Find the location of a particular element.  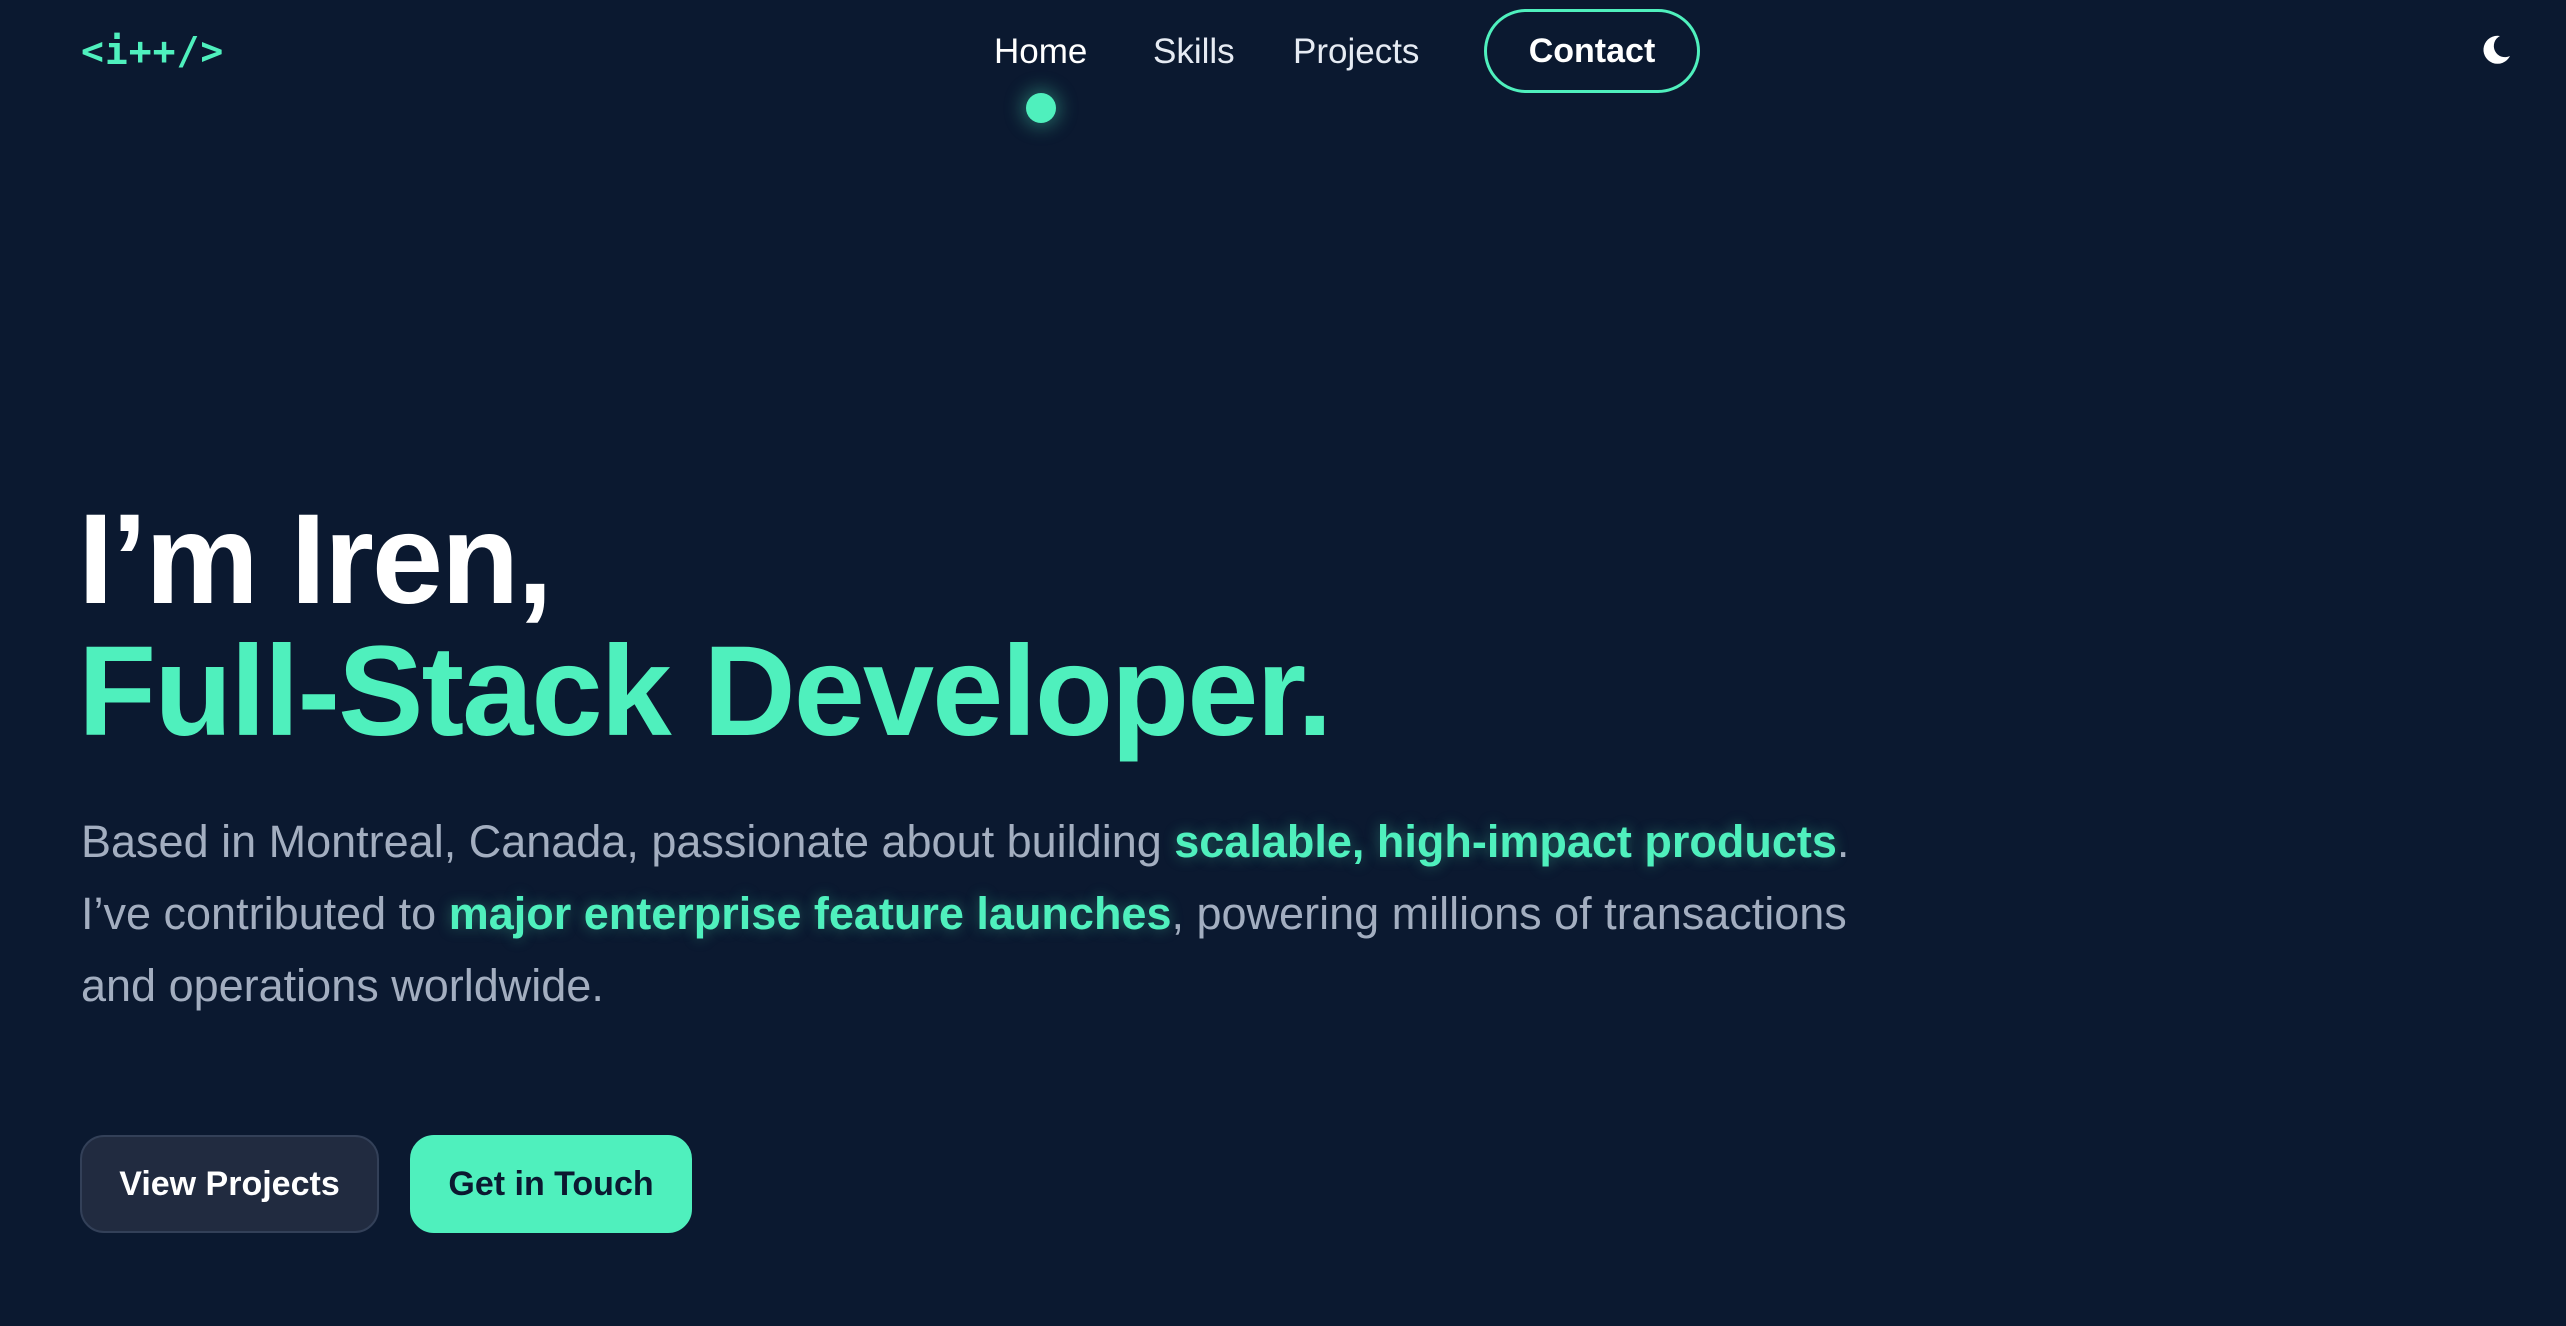

nav-link-home: Home is located at coordinates (1040, 52).